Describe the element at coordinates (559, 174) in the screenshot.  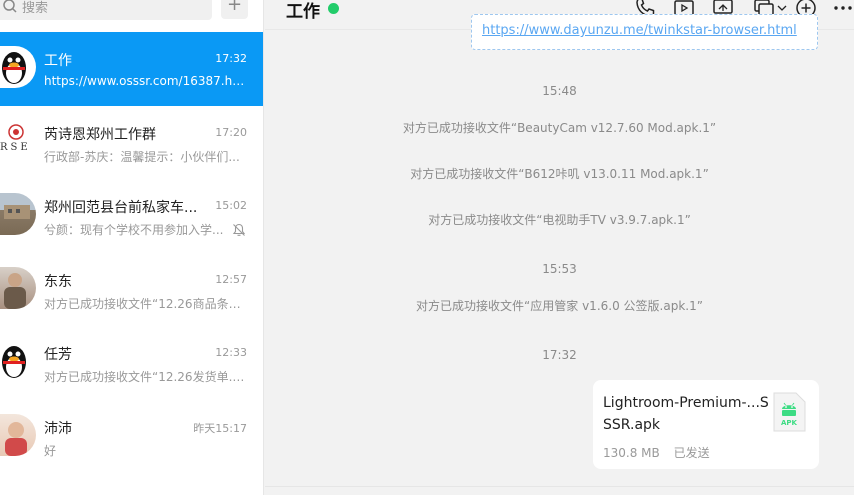
I see `system-message: 对方已成功接收文件“B612咔叽 v13.0.11 Mod.apk.1”` at that location.